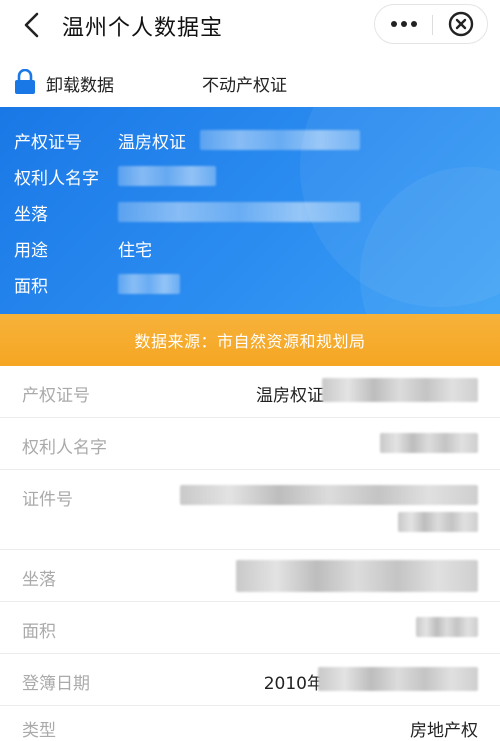 This screenshot has width=500, height=741. Describe the element at coordinates (250, 25) in the screenshot. I see `navbar: 温州个人数据宝` at that location.